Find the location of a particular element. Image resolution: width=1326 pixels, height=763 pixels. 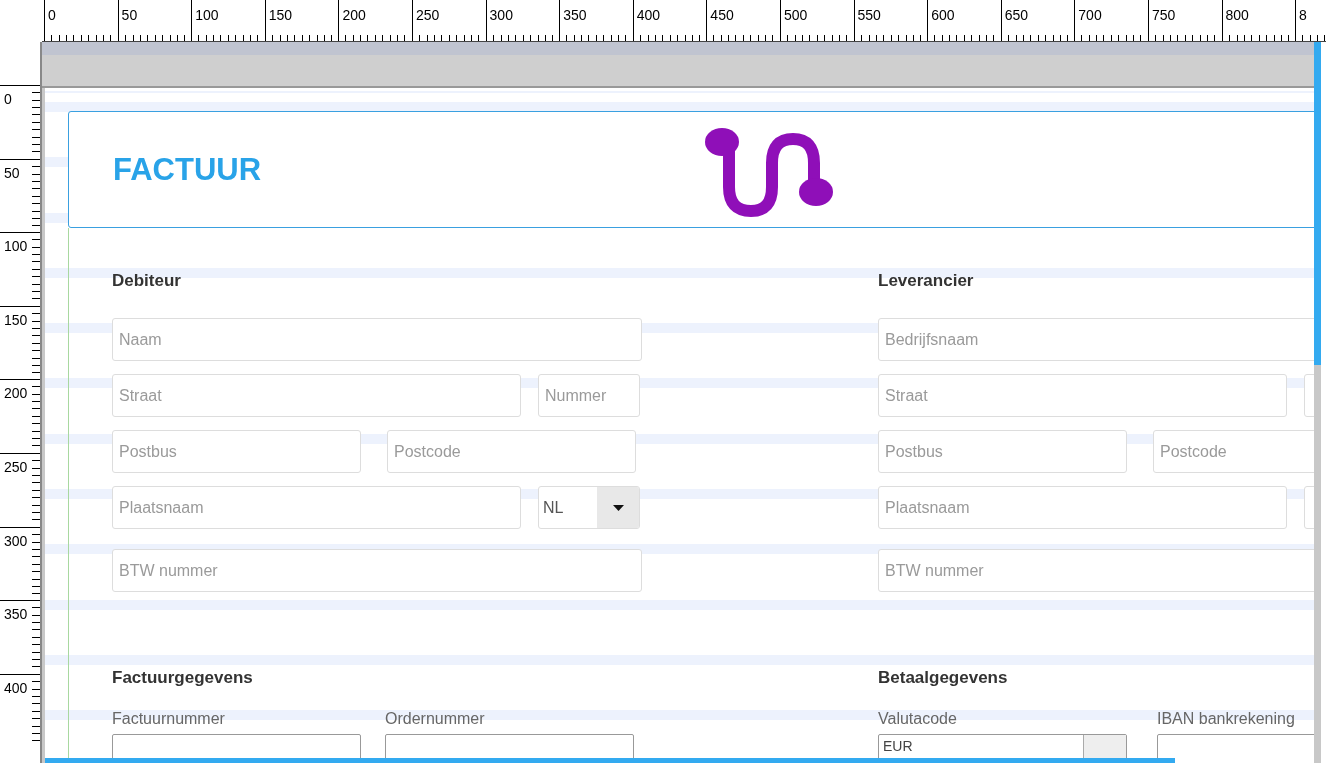

ruler-number: 450 is located at coordinates (722, 15).